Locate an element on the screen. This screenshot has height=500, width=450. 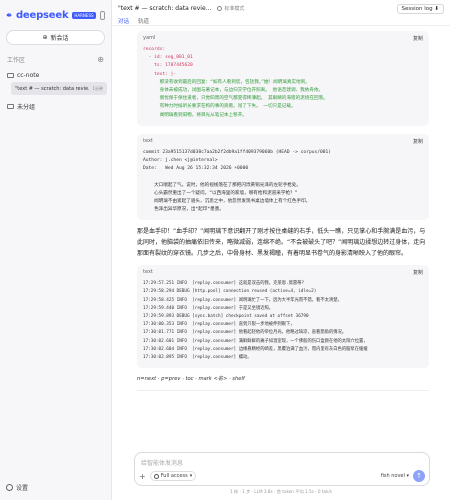
composer-right: fish novel ▾ ↑ is located at coordinates (403, 476).